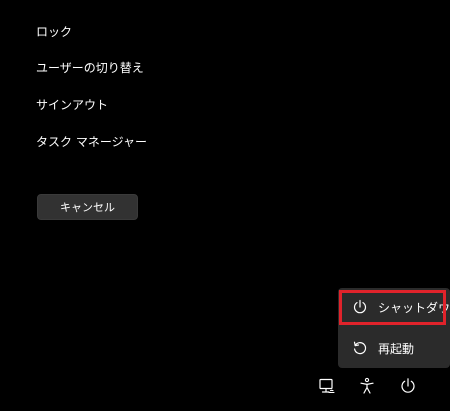 Image resolution: width=450 pixels, height=411 pixels. Describe the element at coordinates (327, 386) in the screenshot. I see `network-icon` at that location.